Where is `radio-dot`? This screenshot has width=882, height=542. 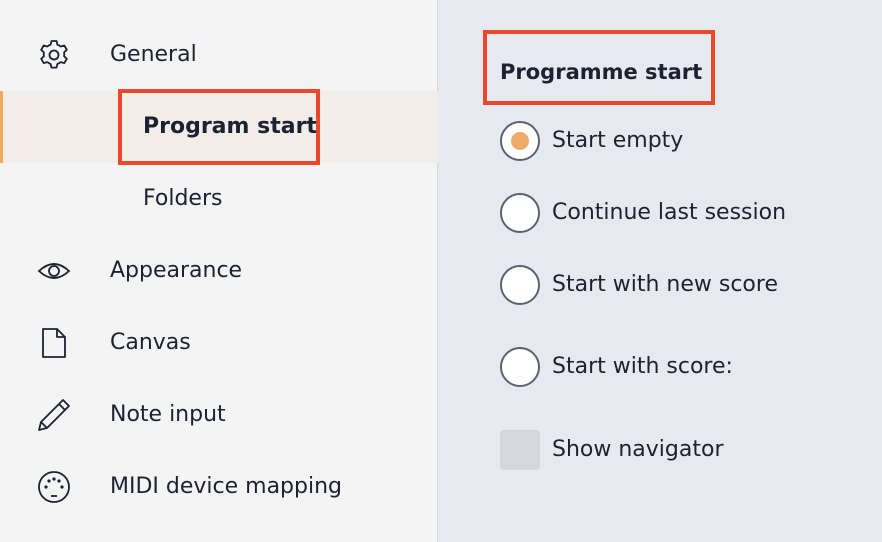
radio-dot is located at coordinates (520, 141).